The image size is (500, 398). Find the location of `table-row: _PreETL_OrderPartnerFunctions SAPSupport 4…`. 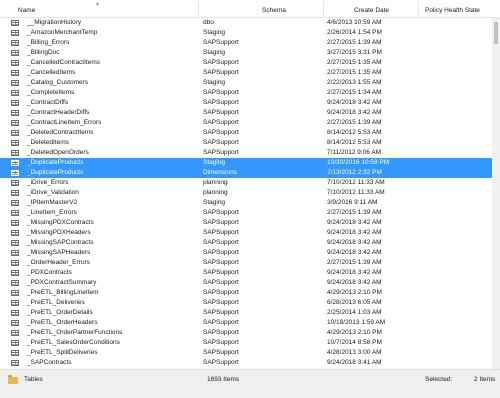

table-row: _PreETL_OrderPartnerFunctions SAPSupport 4… is located at coordinates (246, 333).